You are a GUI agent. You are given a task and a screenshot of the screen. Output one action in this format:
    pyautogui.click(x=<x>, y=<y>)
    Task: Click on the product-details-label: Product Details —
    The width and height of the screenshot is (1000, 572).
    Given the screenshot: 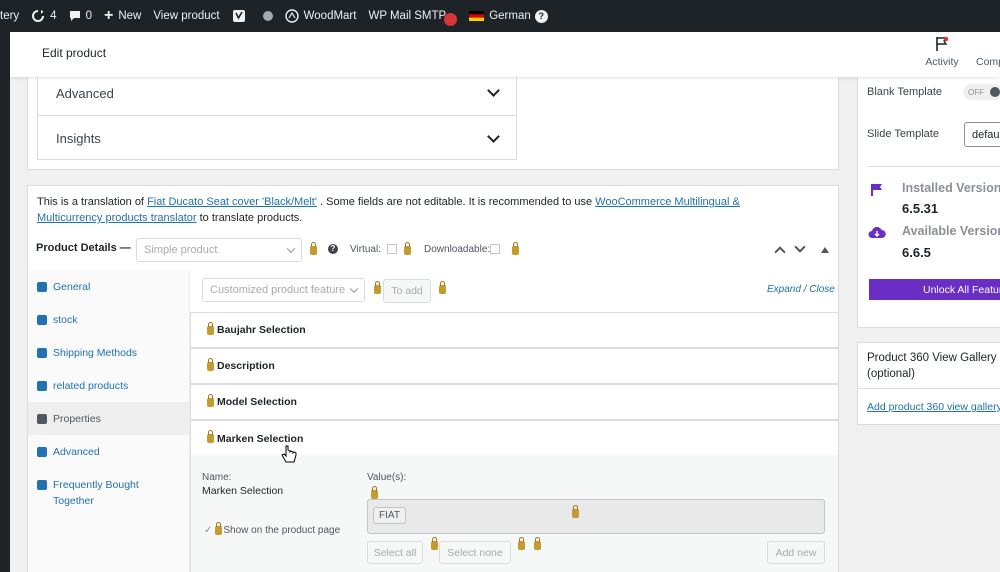 What is the action you would take?
    pyautogui.click(x=83, y=248)
    